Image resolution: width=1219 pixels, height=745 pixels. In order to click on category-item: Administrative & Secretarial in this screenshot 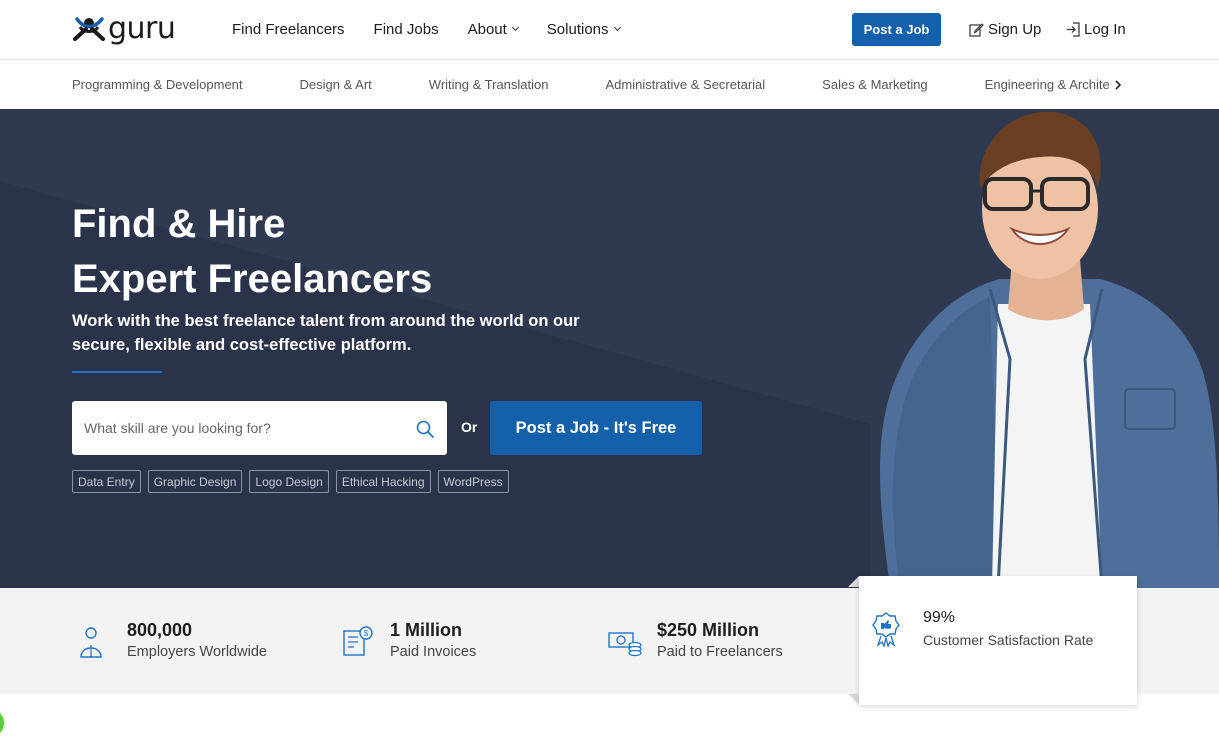, I will do `click(686, 84)`.